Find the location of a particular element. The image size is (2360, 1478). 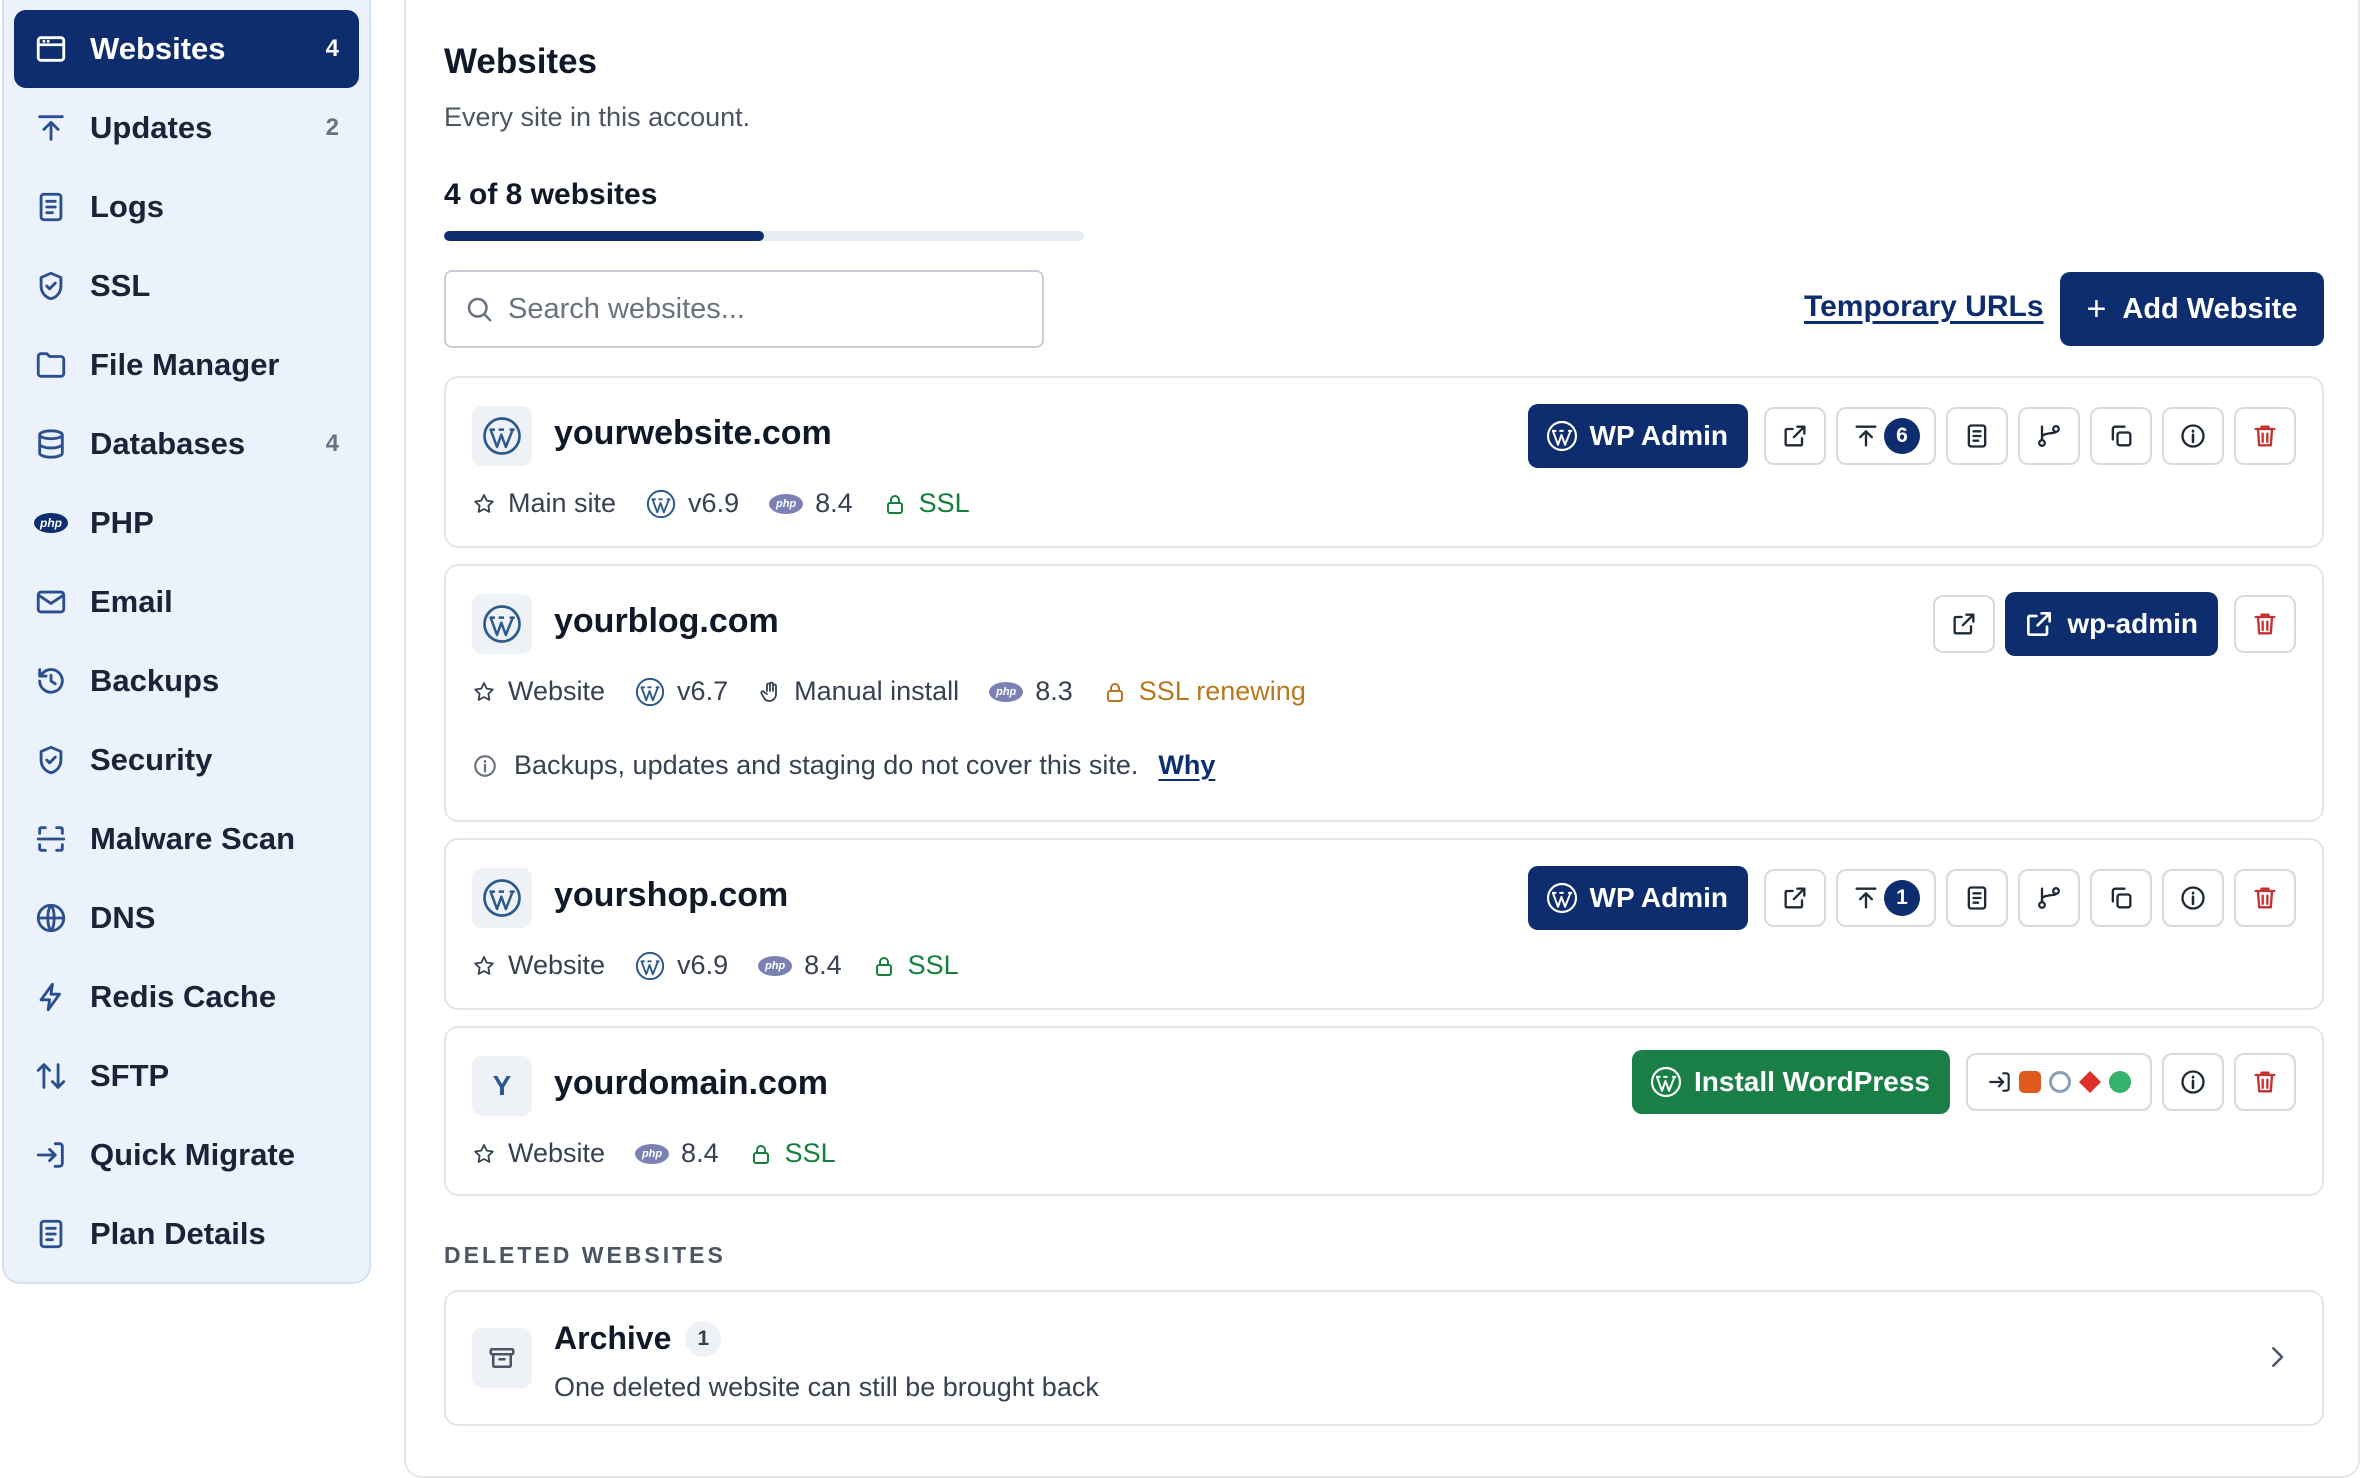

website-count: 4 of 8 websites is located at coordinates (551, 194).